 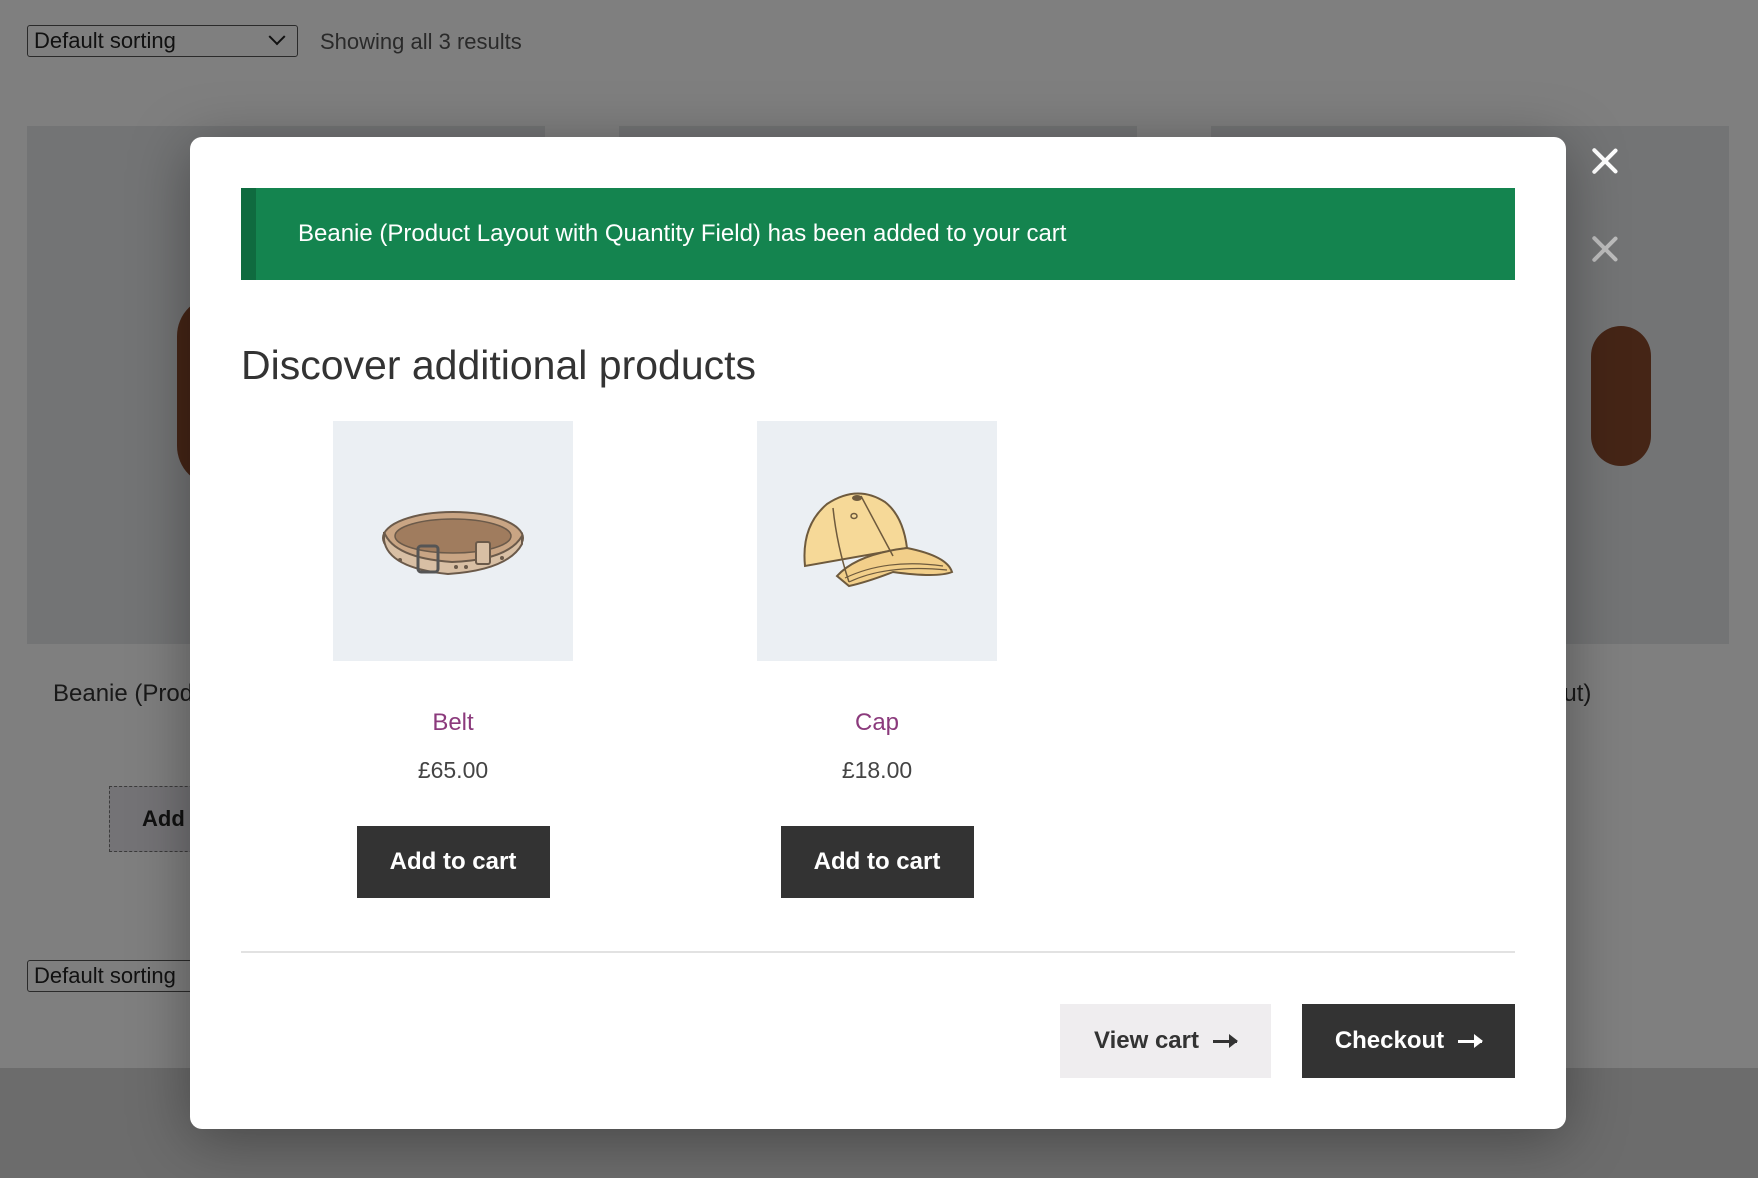 I want to click on belt-icon, so click(x=453, y=543).